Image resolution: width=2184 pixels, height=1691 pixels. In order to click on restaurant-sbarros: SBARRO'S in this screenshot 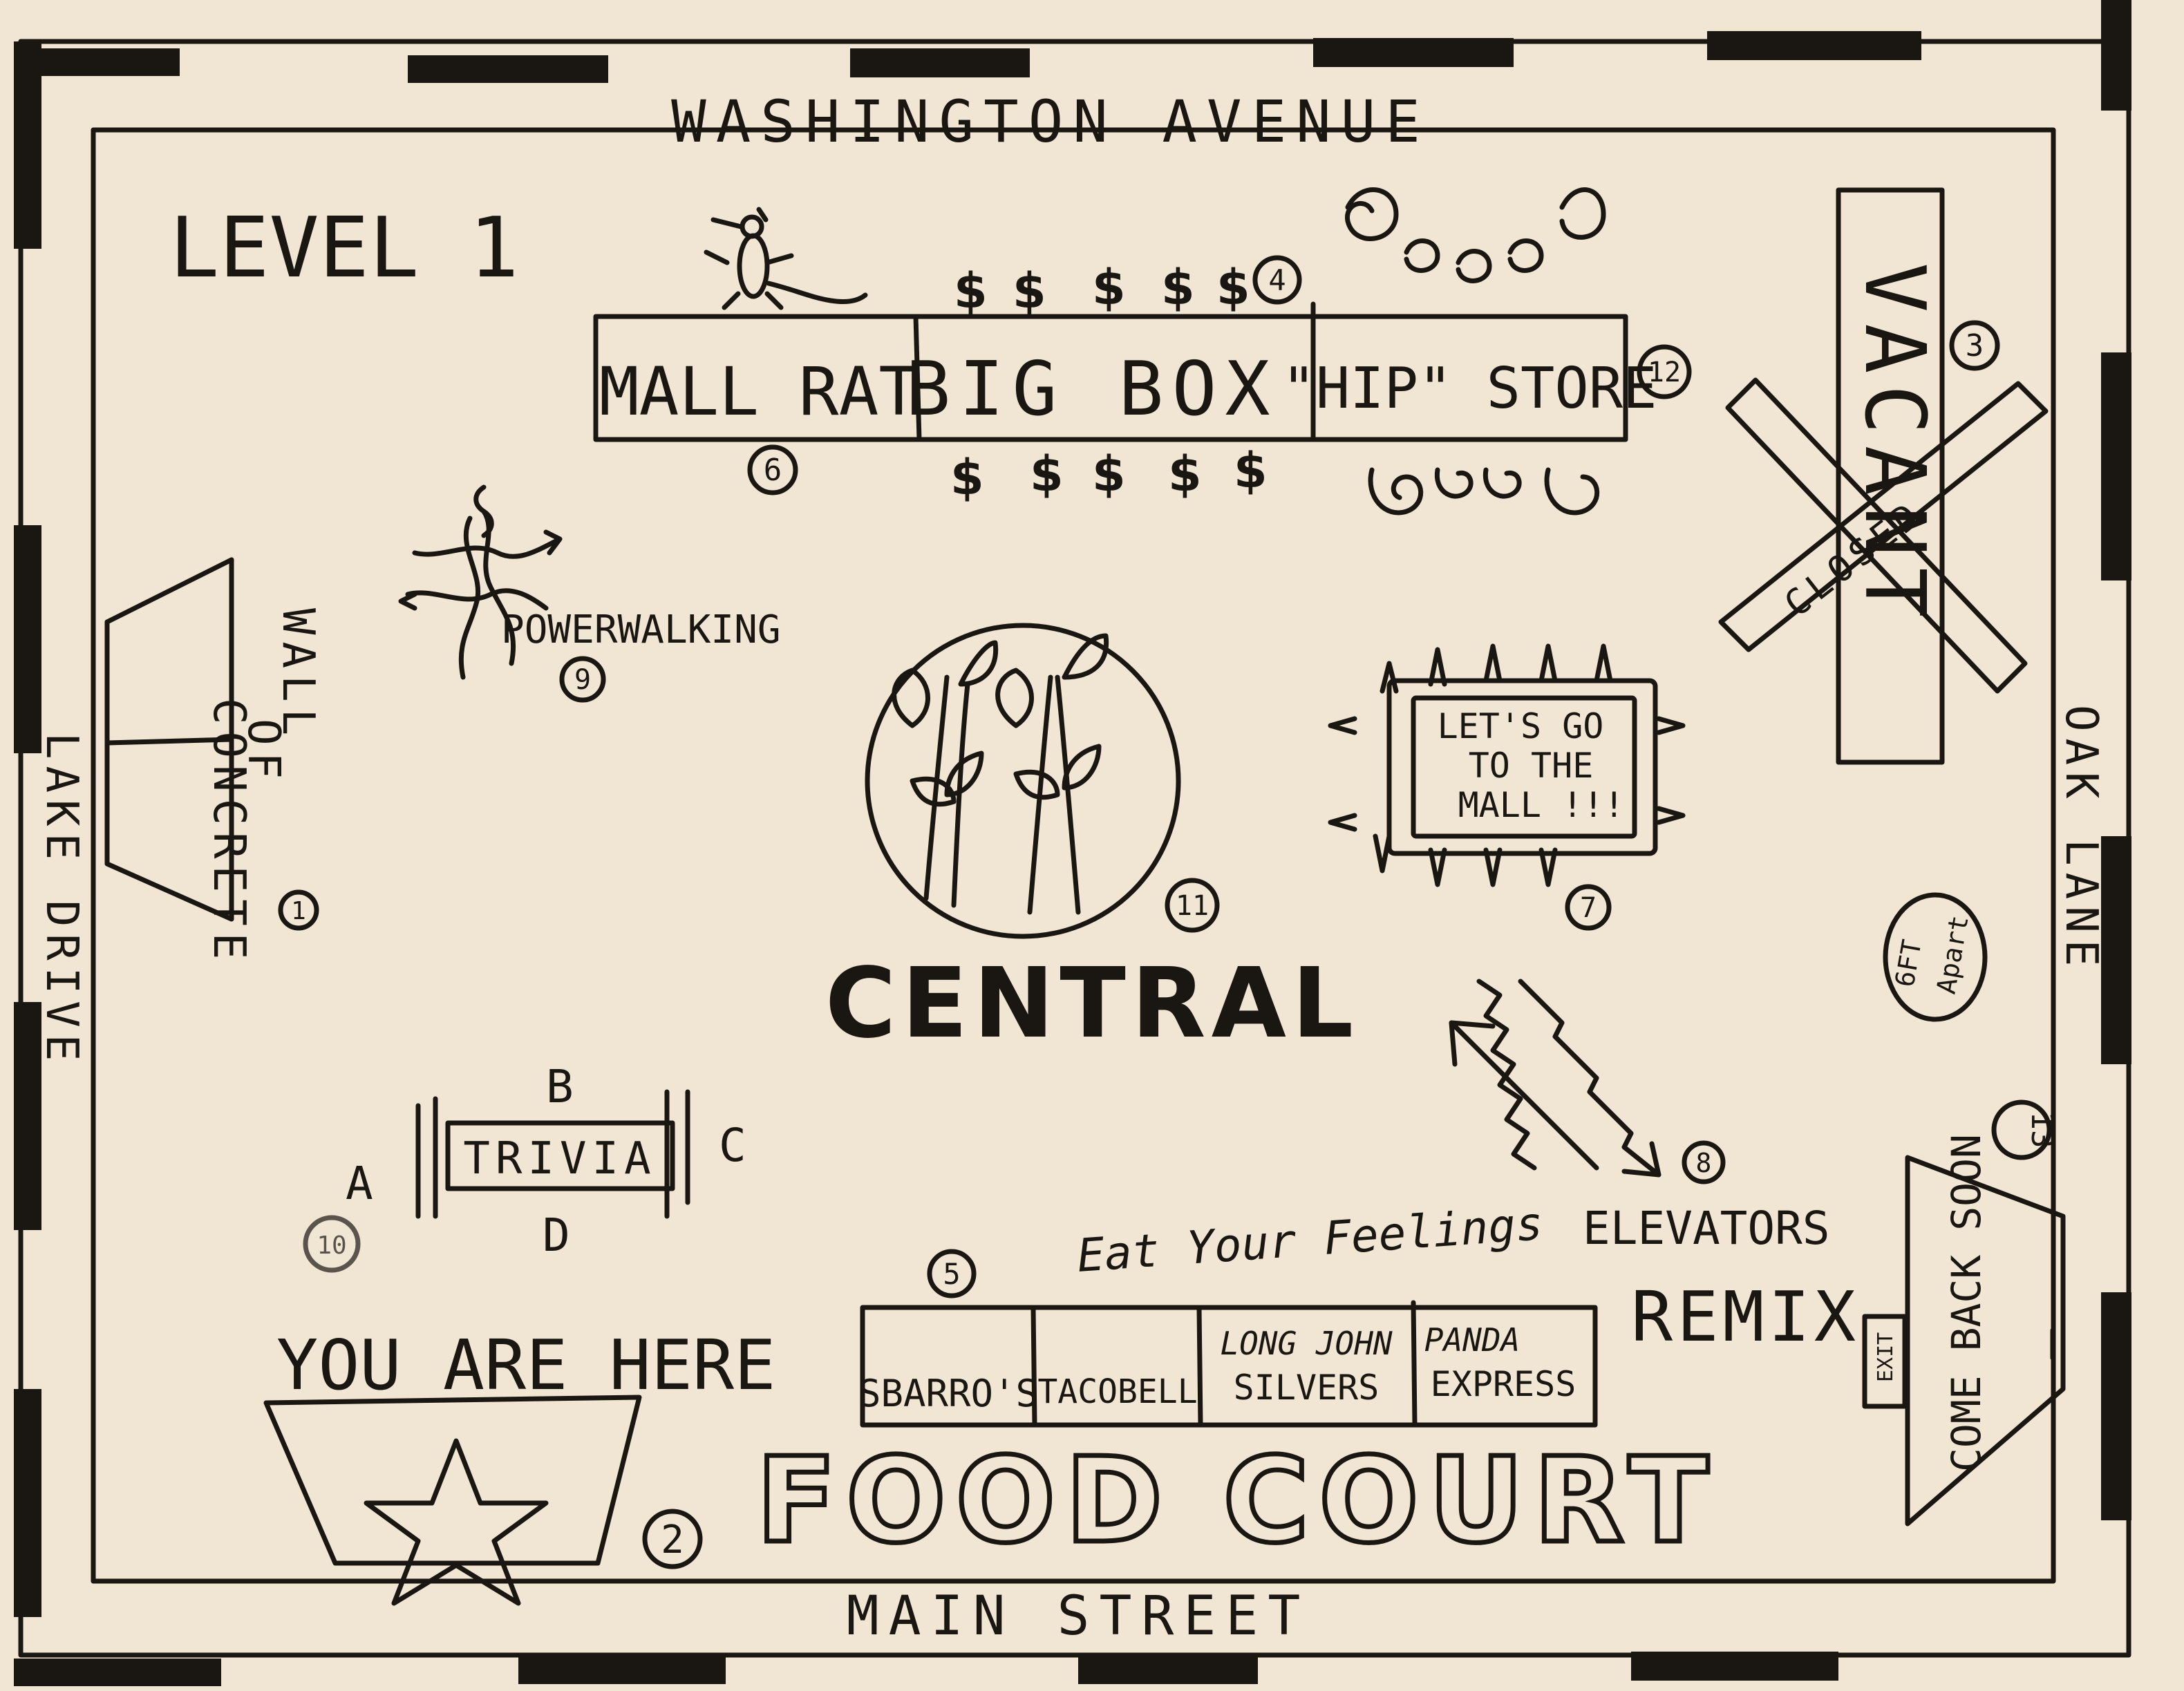, I will do `click(948, 1393)`.